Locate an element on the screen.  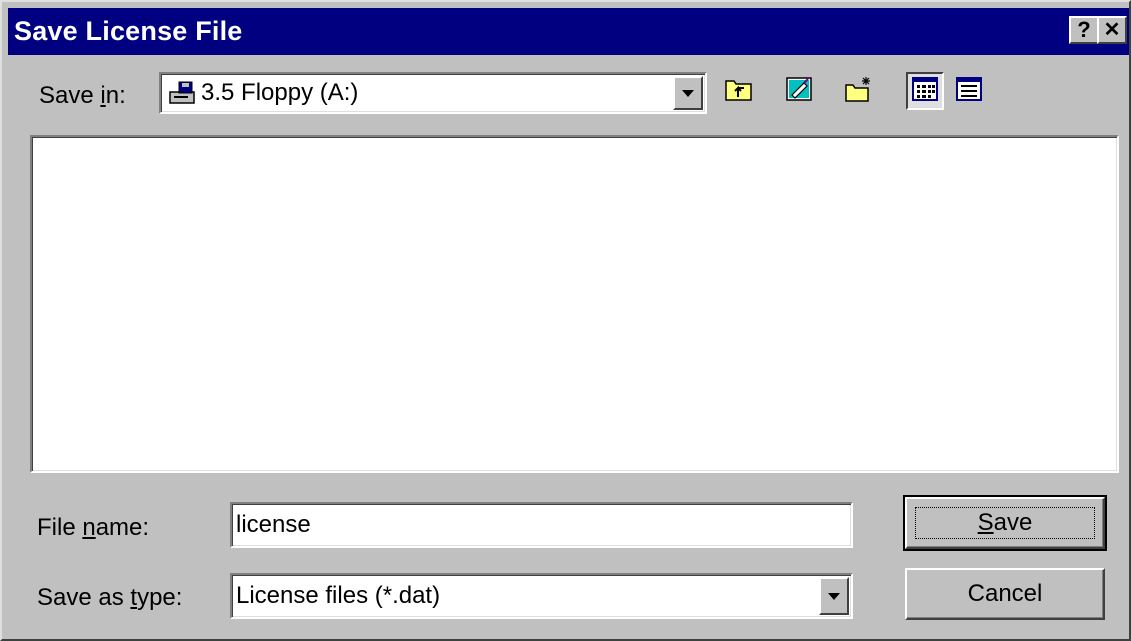
list-view-icon is located at coordinates (925, 91).